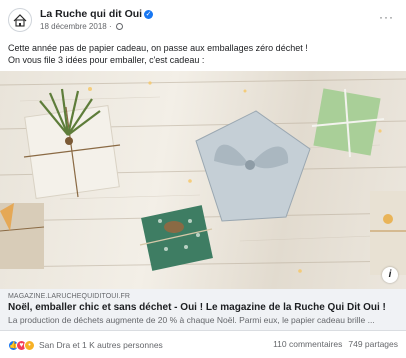 The image size is (406, 358). I want to click on link-domain: MAGAZINE.LARUCHEQUIDITOUI.FR, so click(69, 296).